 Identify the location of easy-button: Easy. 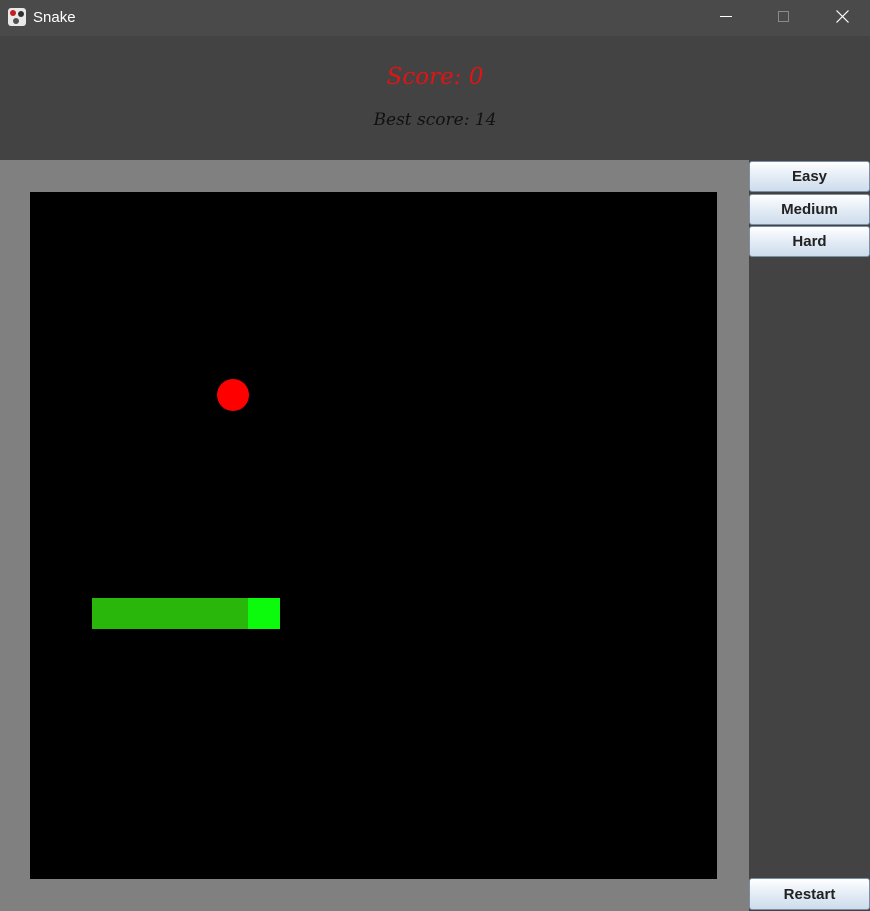
(809, 176).